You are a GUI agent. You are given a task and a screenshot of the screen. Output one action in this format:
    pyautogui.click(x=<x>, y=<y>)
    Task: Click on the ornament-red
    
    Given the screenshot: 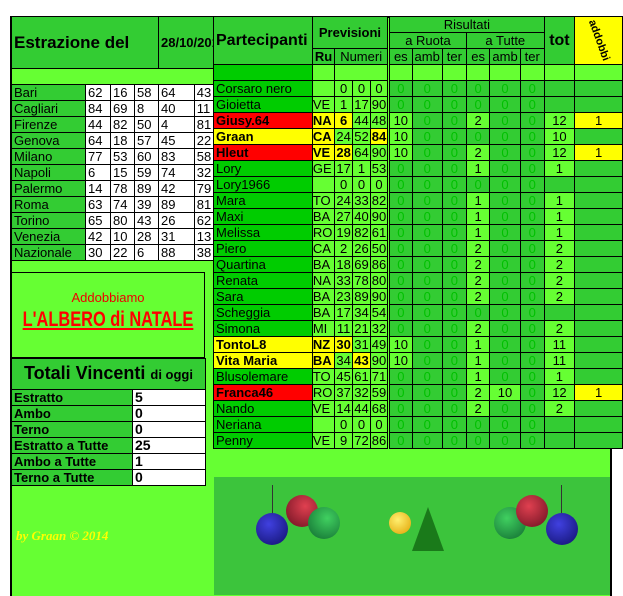 What is the action you would take?
    pyautogui.click(x=532, y=511)
    